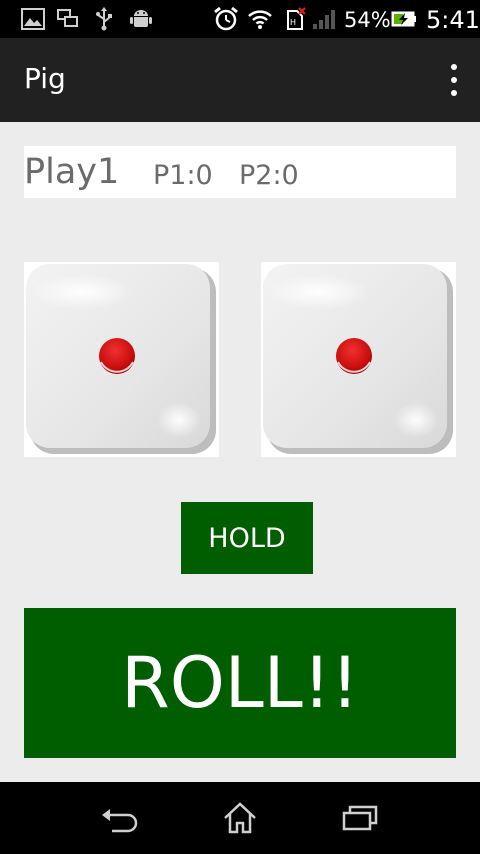 This screenshot has height=854, width=480. What do you see at coordinates (404, 19) in the screenshot?
I see `battery-charging-icon` at bounding box center [404, 19].